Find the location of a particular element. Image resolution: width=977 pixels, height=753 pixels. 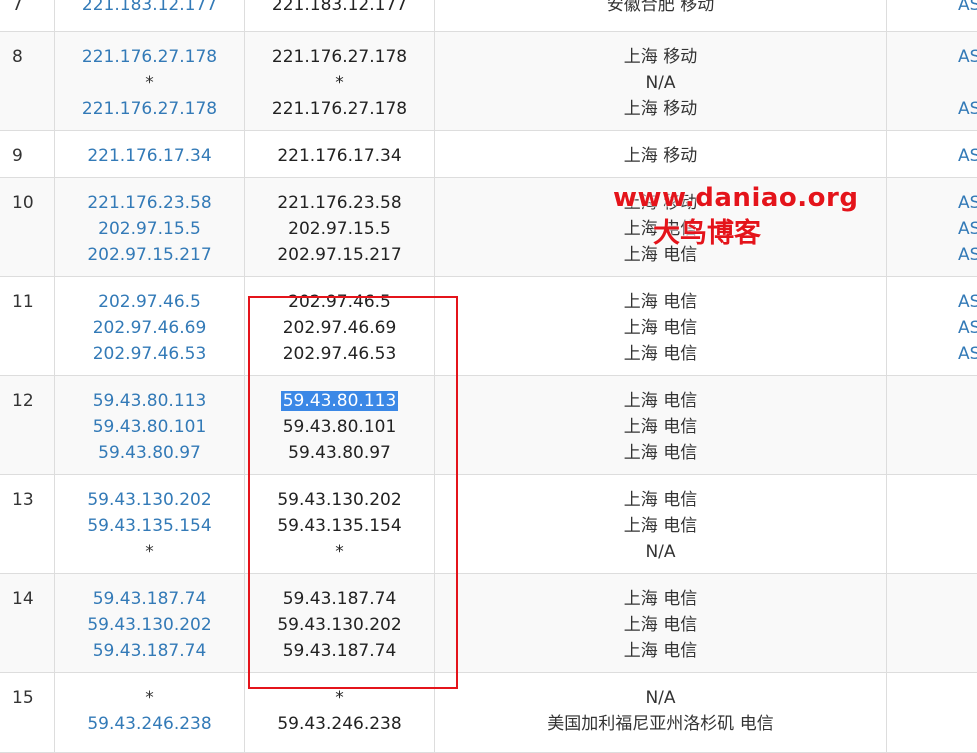

hop-row: 7 221.183.12.177 221.183.12.177 安徽合肥 移动 AS is located at coordinates (488, 16).